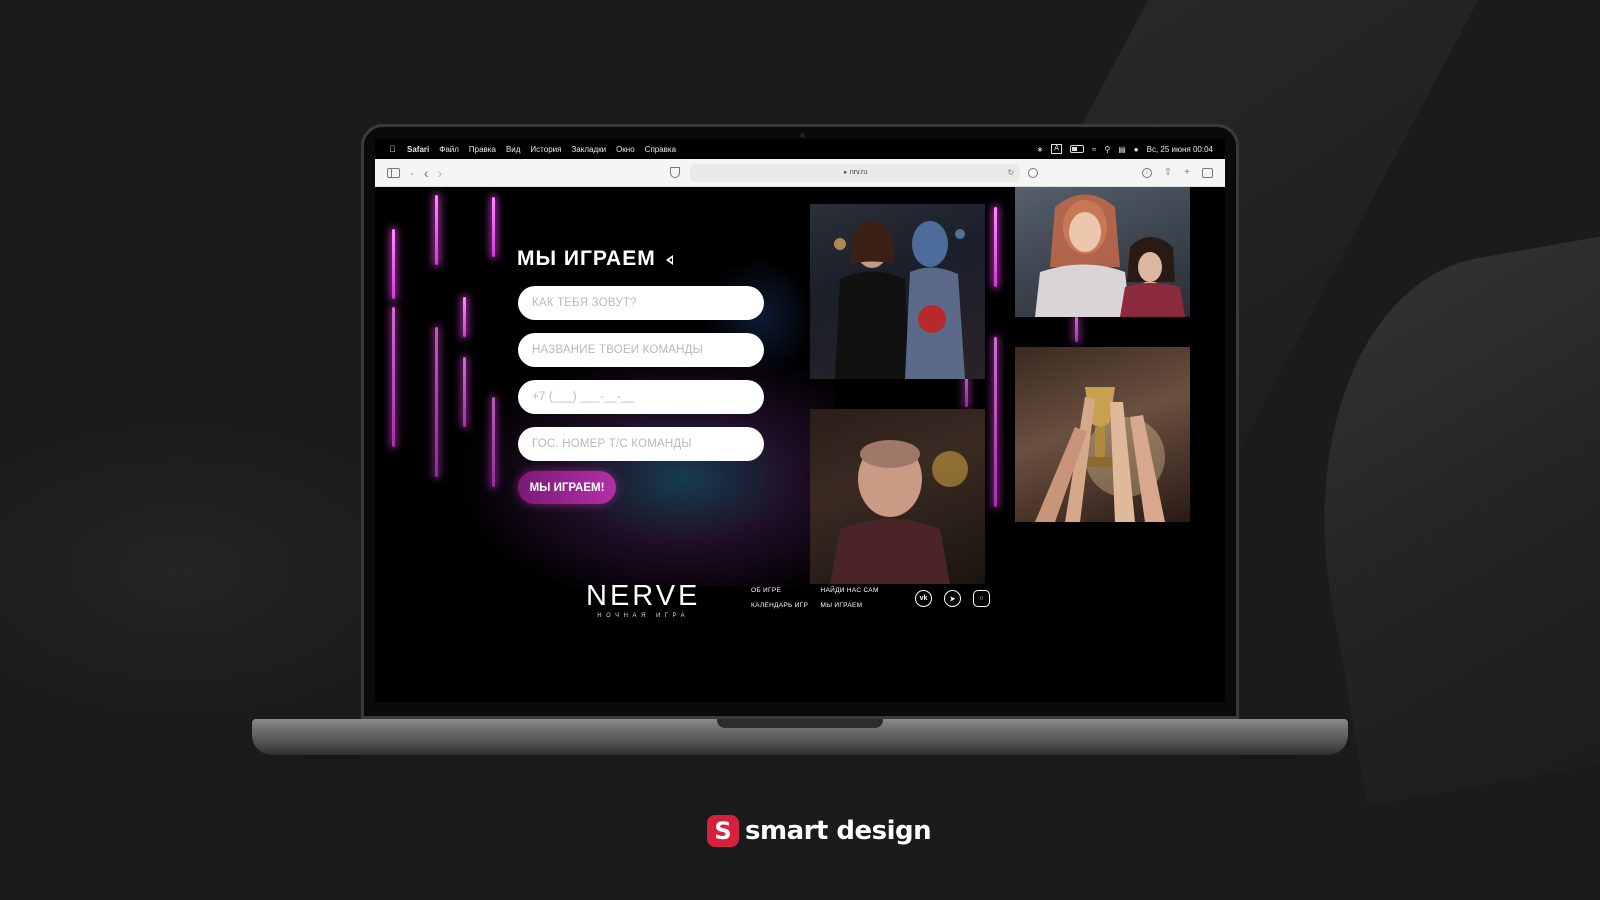 This screenshot has width=1600, height=900. Describe the element at coordinates (845, 172) in the screenshot. I see `lock-icon: ●` at that location.